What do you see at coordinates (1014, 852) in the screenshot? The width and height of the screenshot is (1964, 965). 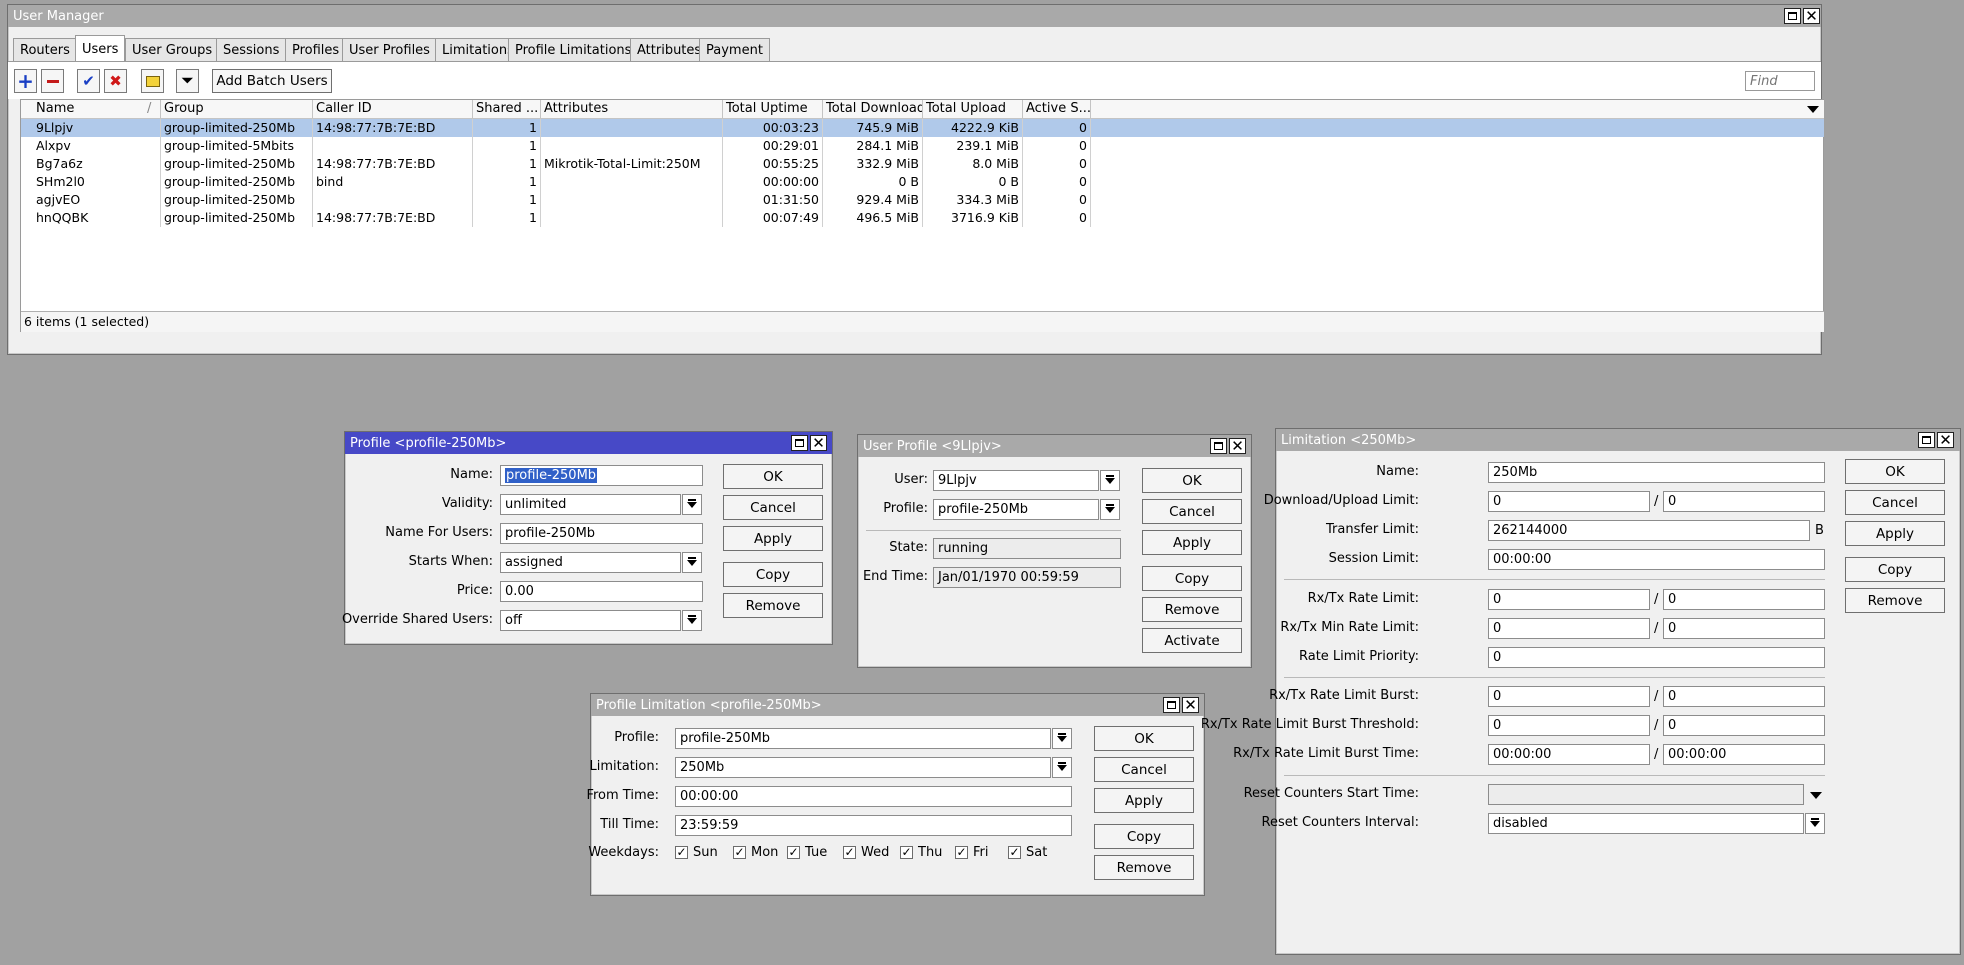 I see `weekday-checkbox-sat: ✓` at bounding box center [1014, 852].